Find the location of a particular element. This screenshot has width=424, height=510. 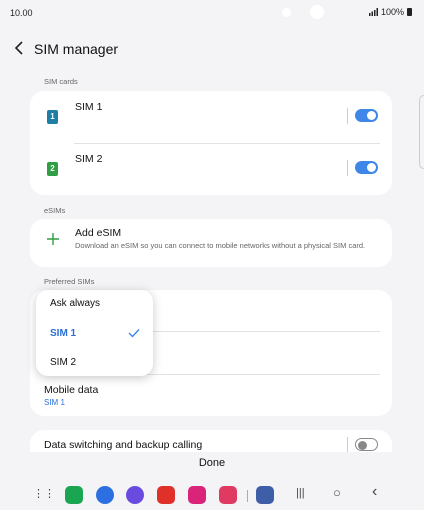

flipboard-app-icon is located at coordinates (166, 495).